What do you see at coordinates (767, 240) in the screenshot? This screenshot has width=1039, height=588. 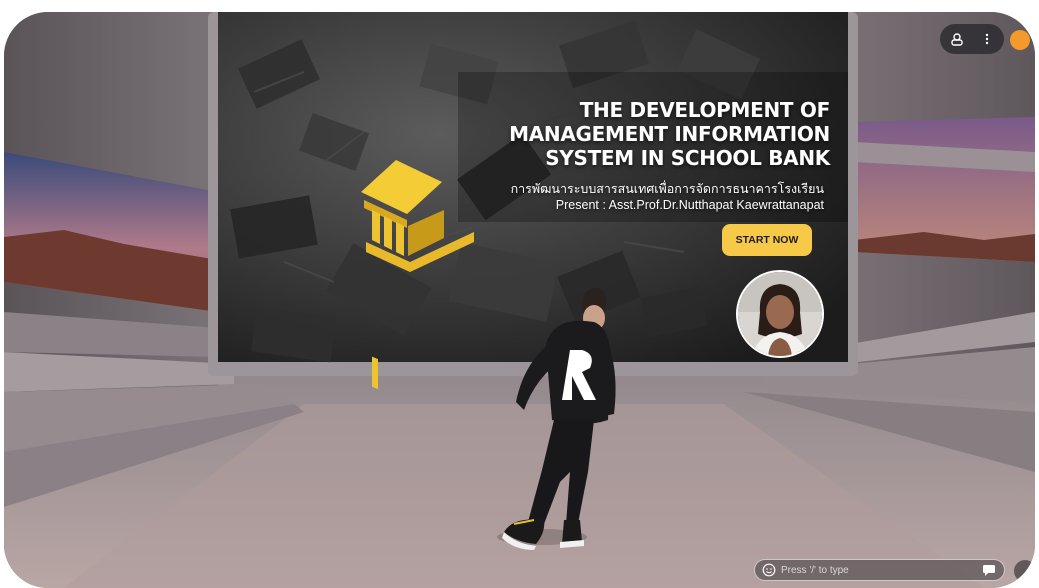 I see `start-now-button: START NOW` at bounding box center [767, 240].